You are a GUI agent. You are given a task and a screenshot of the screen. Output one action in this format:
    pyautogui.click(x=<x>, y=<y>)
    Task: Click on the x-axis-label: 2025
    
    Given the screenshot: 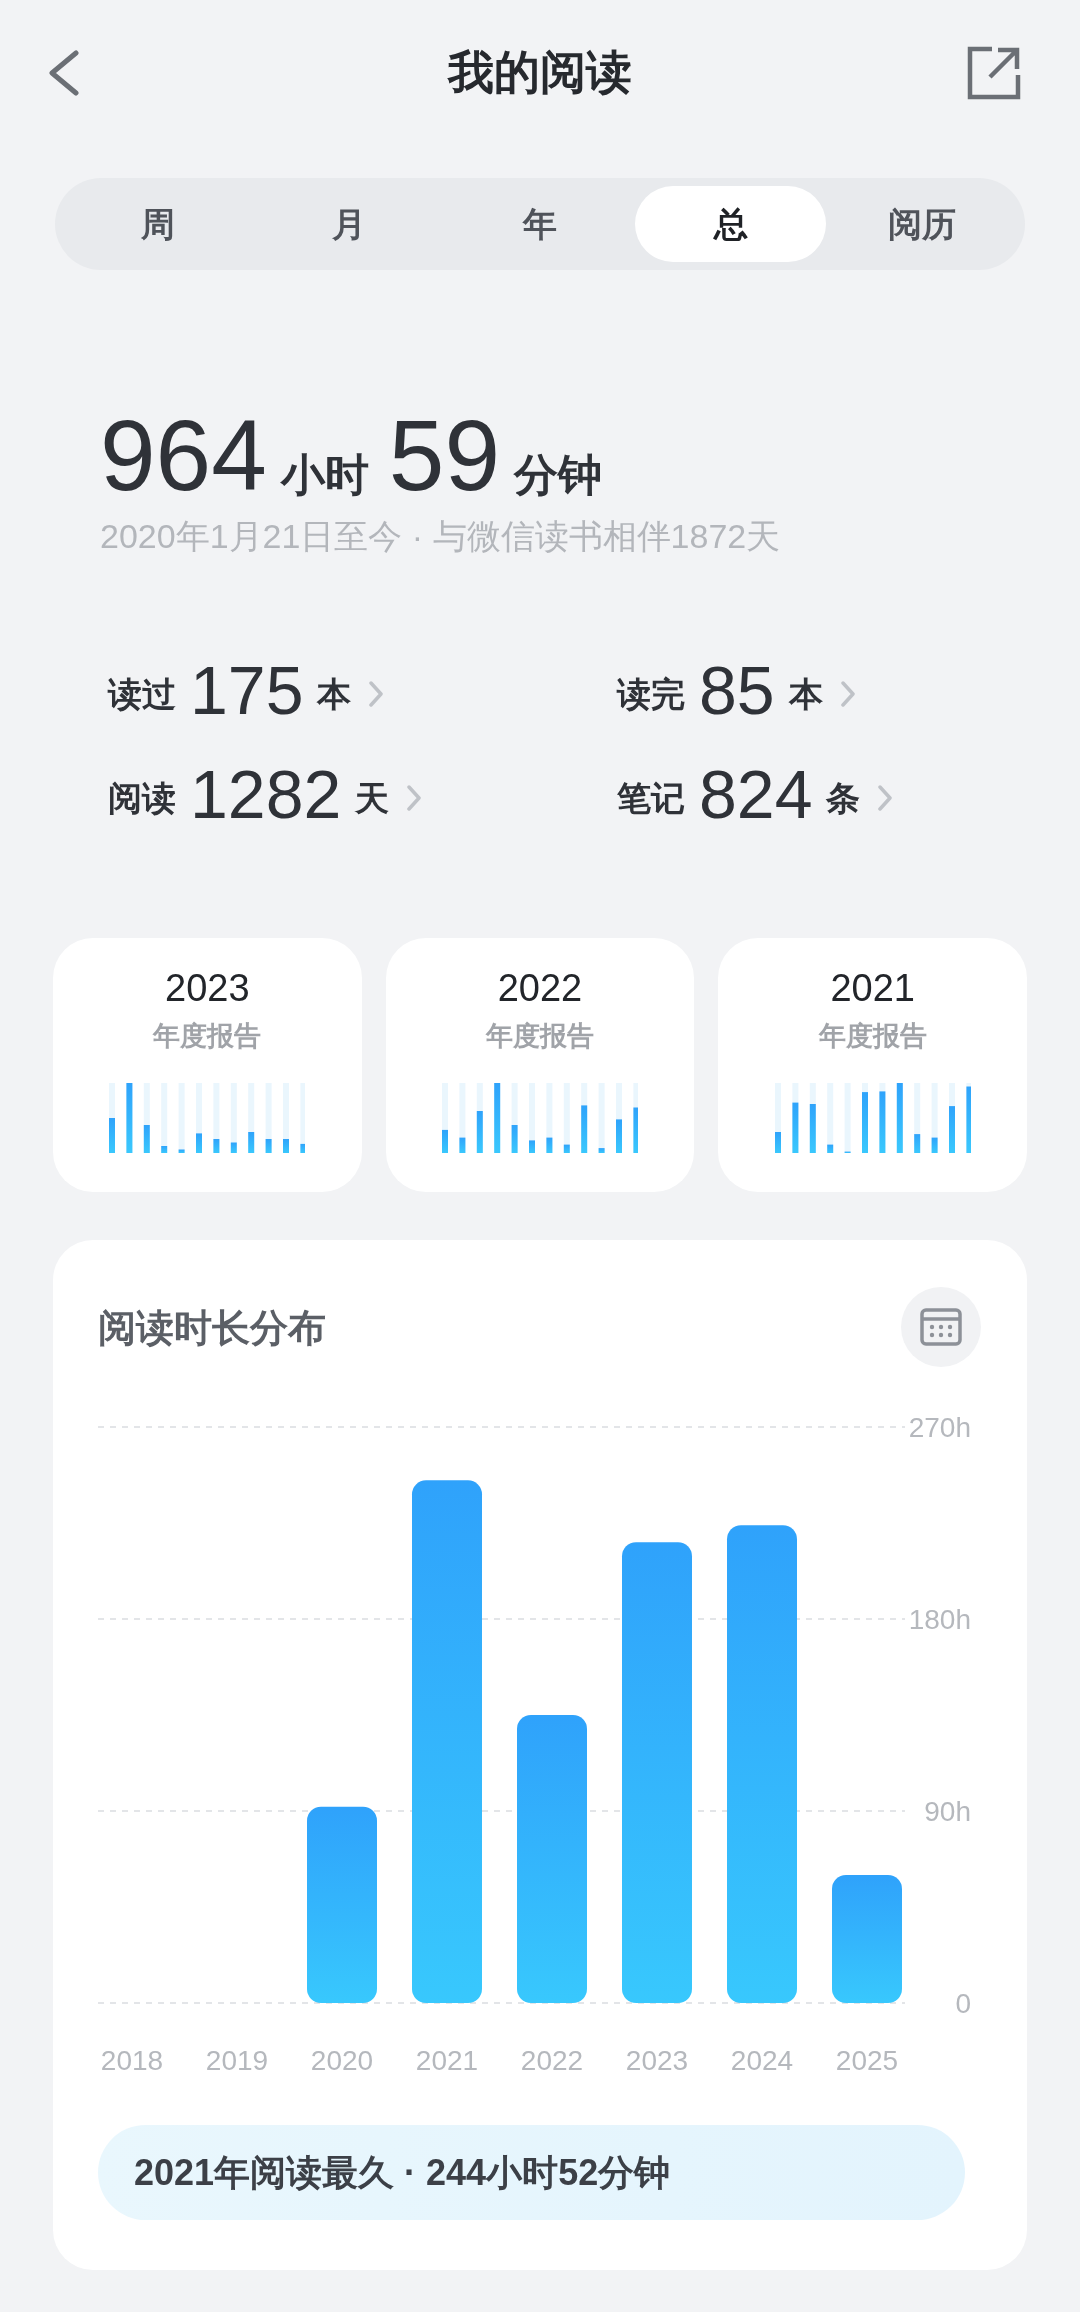 What is the action you would take?
    pyautogui.click(x=867, y=2060)
    